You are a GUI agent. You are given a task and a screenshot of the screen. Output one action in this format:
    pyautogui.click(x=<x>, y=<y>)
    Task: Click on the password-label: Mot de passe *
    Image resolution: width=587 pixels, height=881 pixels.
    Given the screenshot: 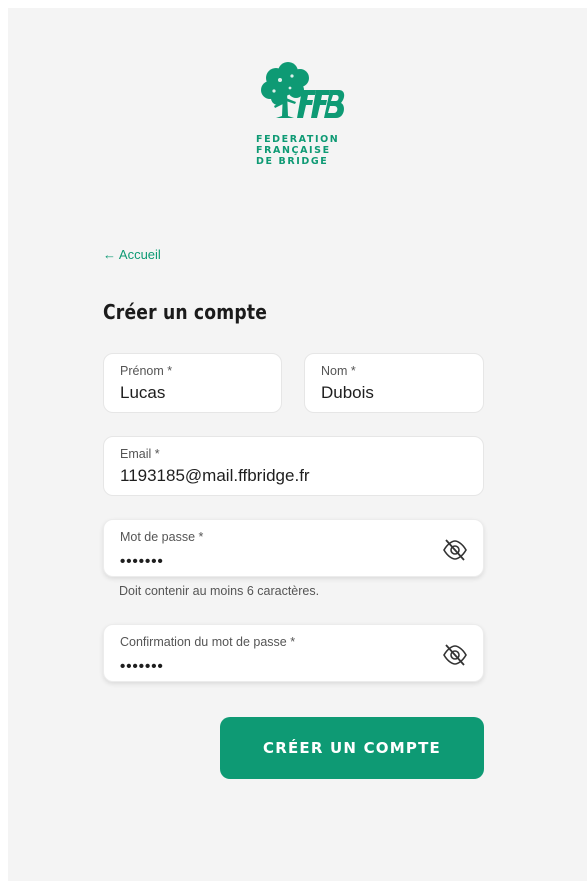 What is the action you would take?
    pyautogui.click(x=162, y=537)
    